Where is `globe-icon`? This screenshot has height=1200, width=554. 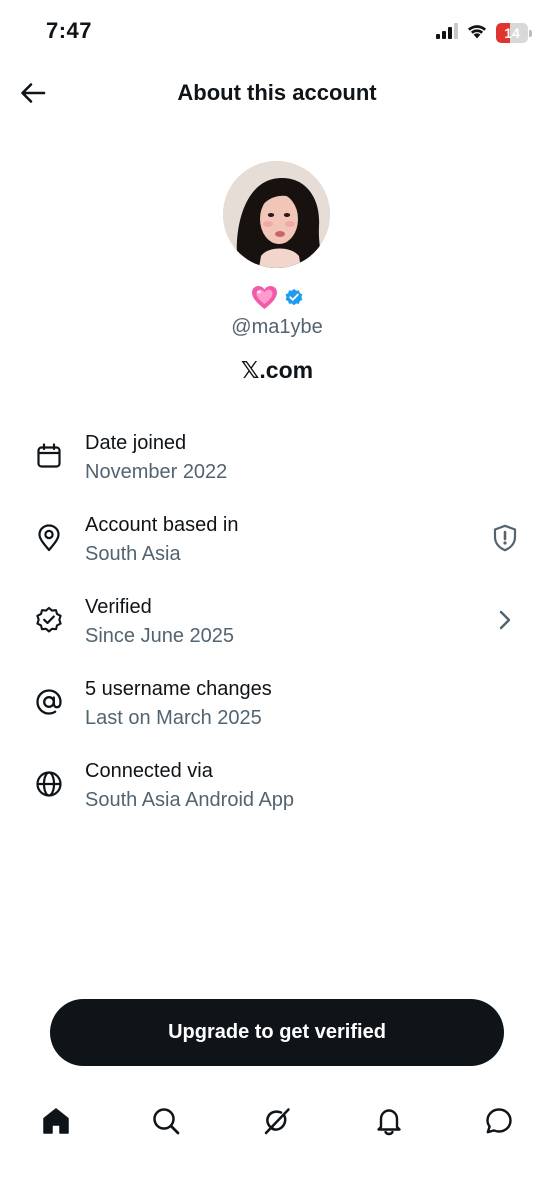 globe-icon is located at coordinates (49, 784).